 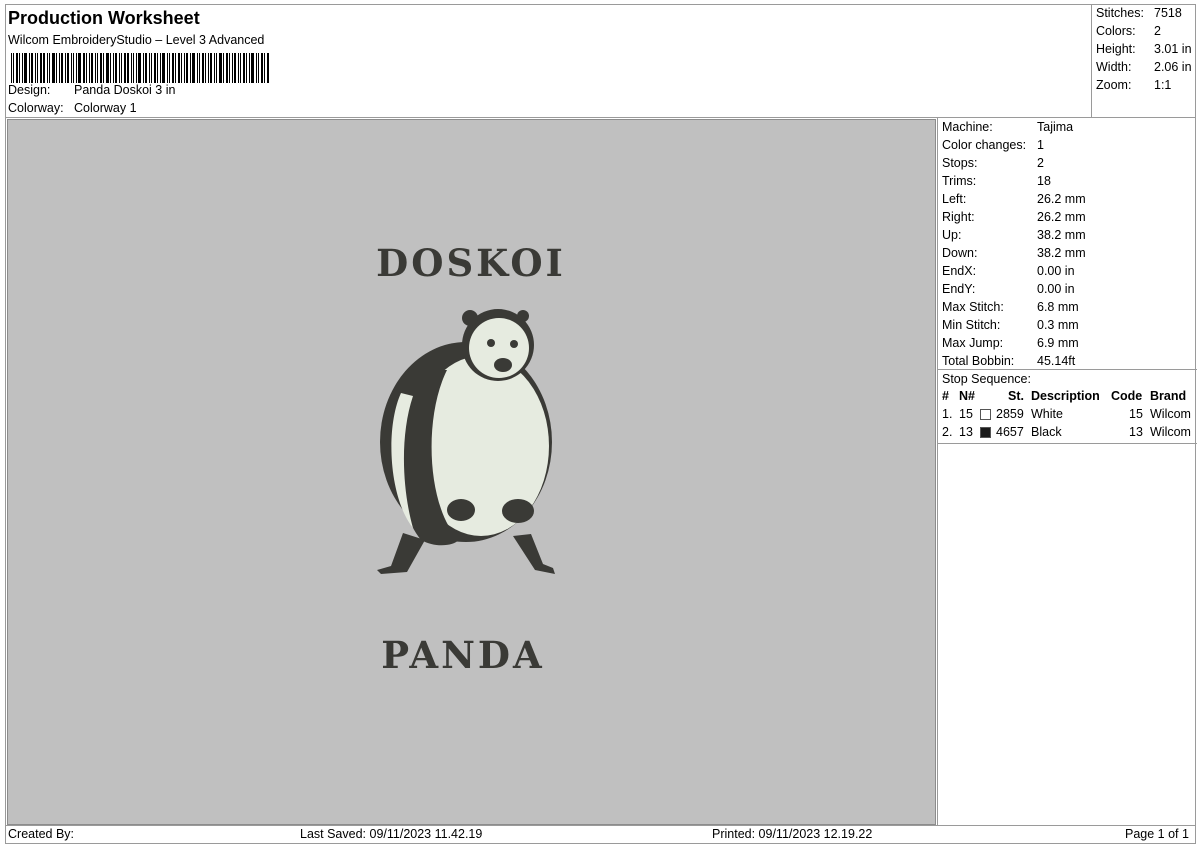 I want to click on stop-sequence-row: 2. 13 4657 Black 13 Wilcom, so click(x=1069, y=433).